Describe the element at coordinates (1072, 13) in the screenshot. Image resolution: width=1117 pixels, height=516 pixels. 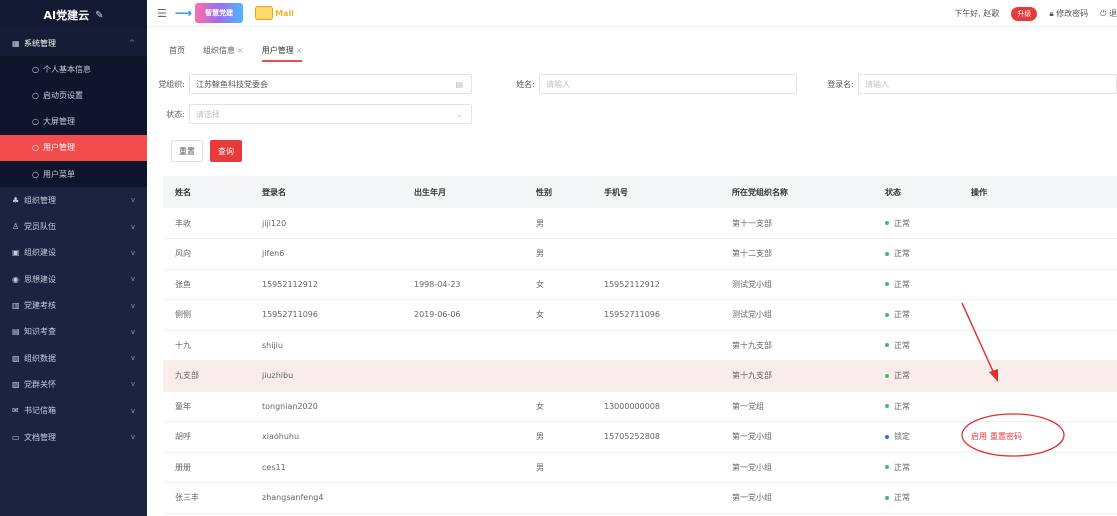
I see `change-password-label: 修改密码` at that location.